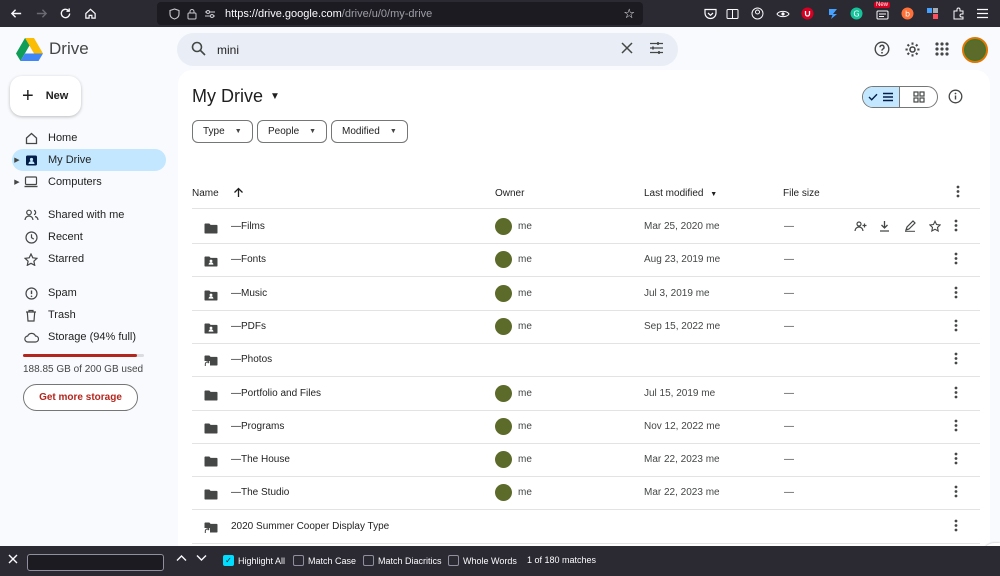  I want to click on search-icon, so click(198, 51).